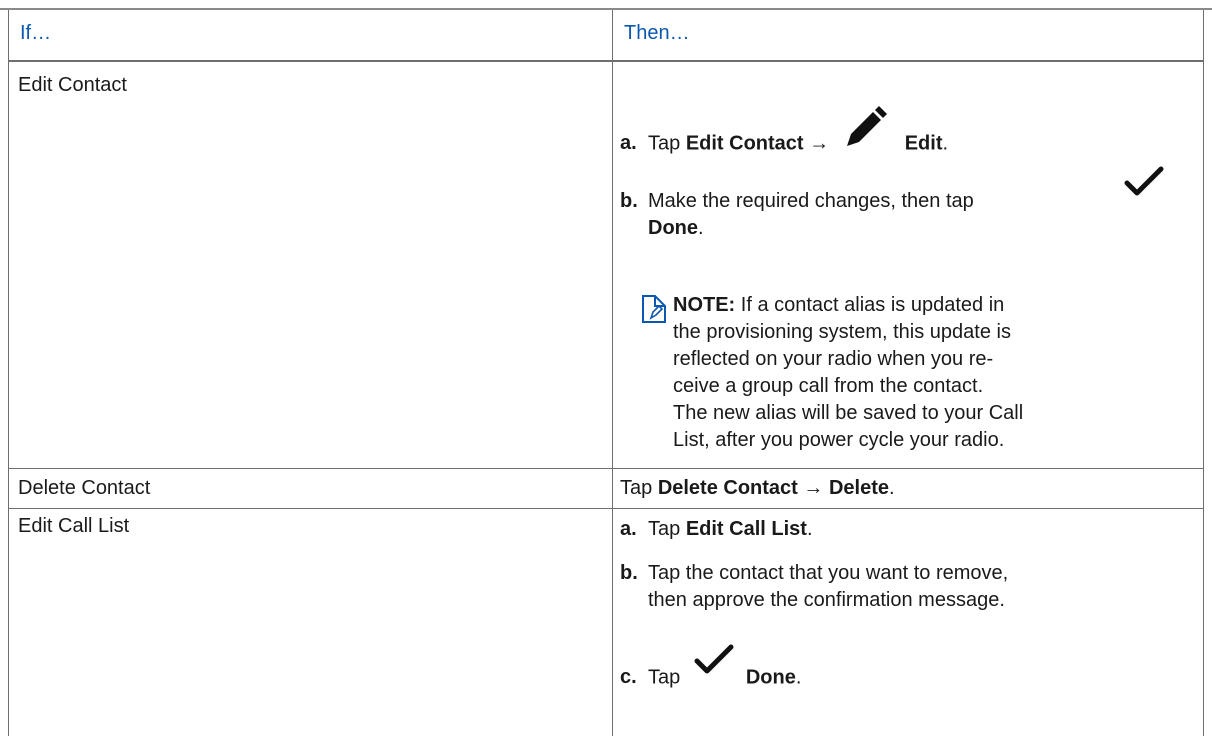 This screenshot has height=736, width=1212. Describe the element at coordinates (1203, 373) in the screenshot. I see `table-right-border` at that location.